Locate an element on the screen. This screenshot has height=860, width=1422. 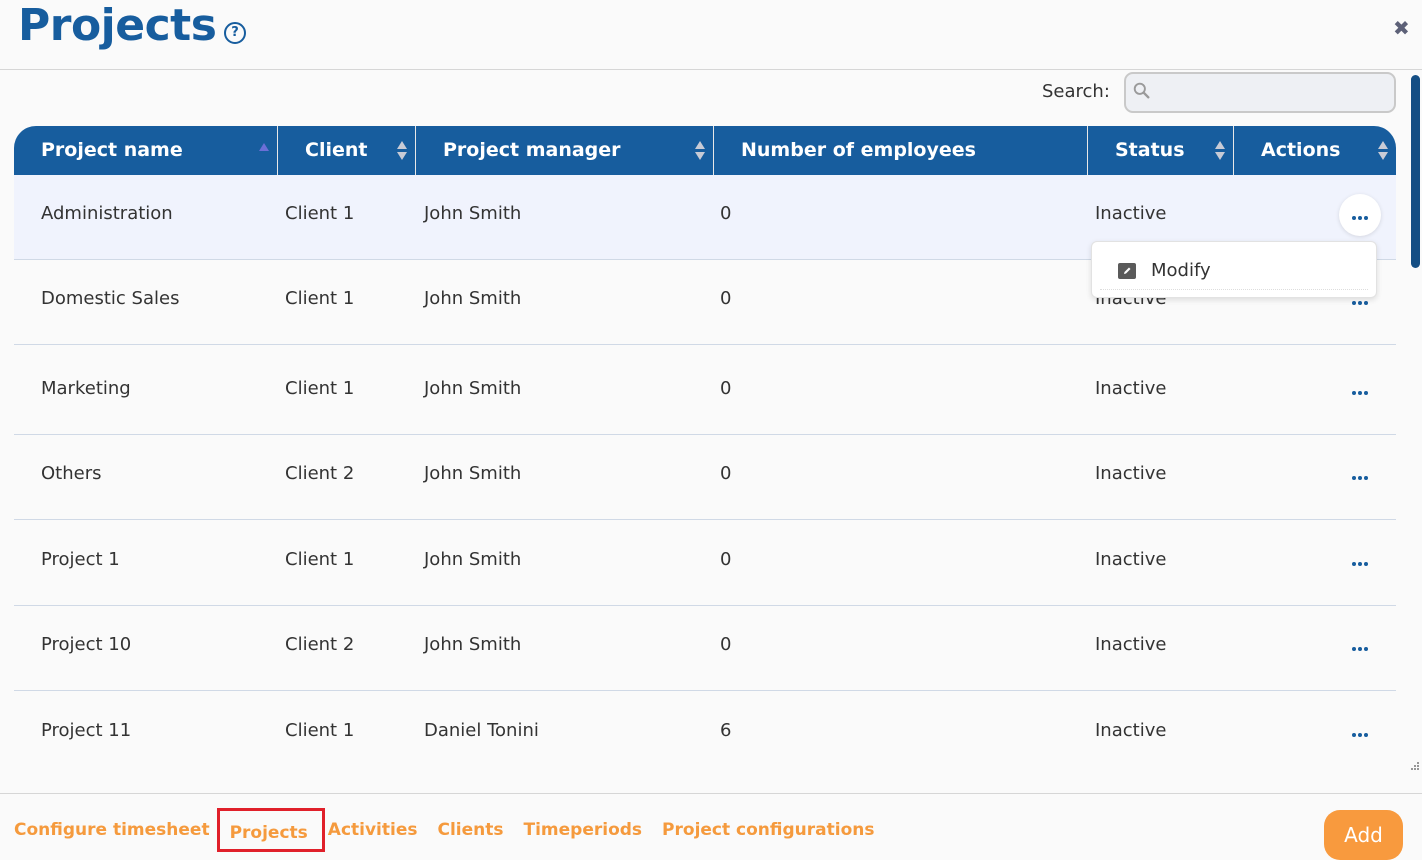
nav-configure-timesheet: Configure timesheet is located at coordinates (112, 834).